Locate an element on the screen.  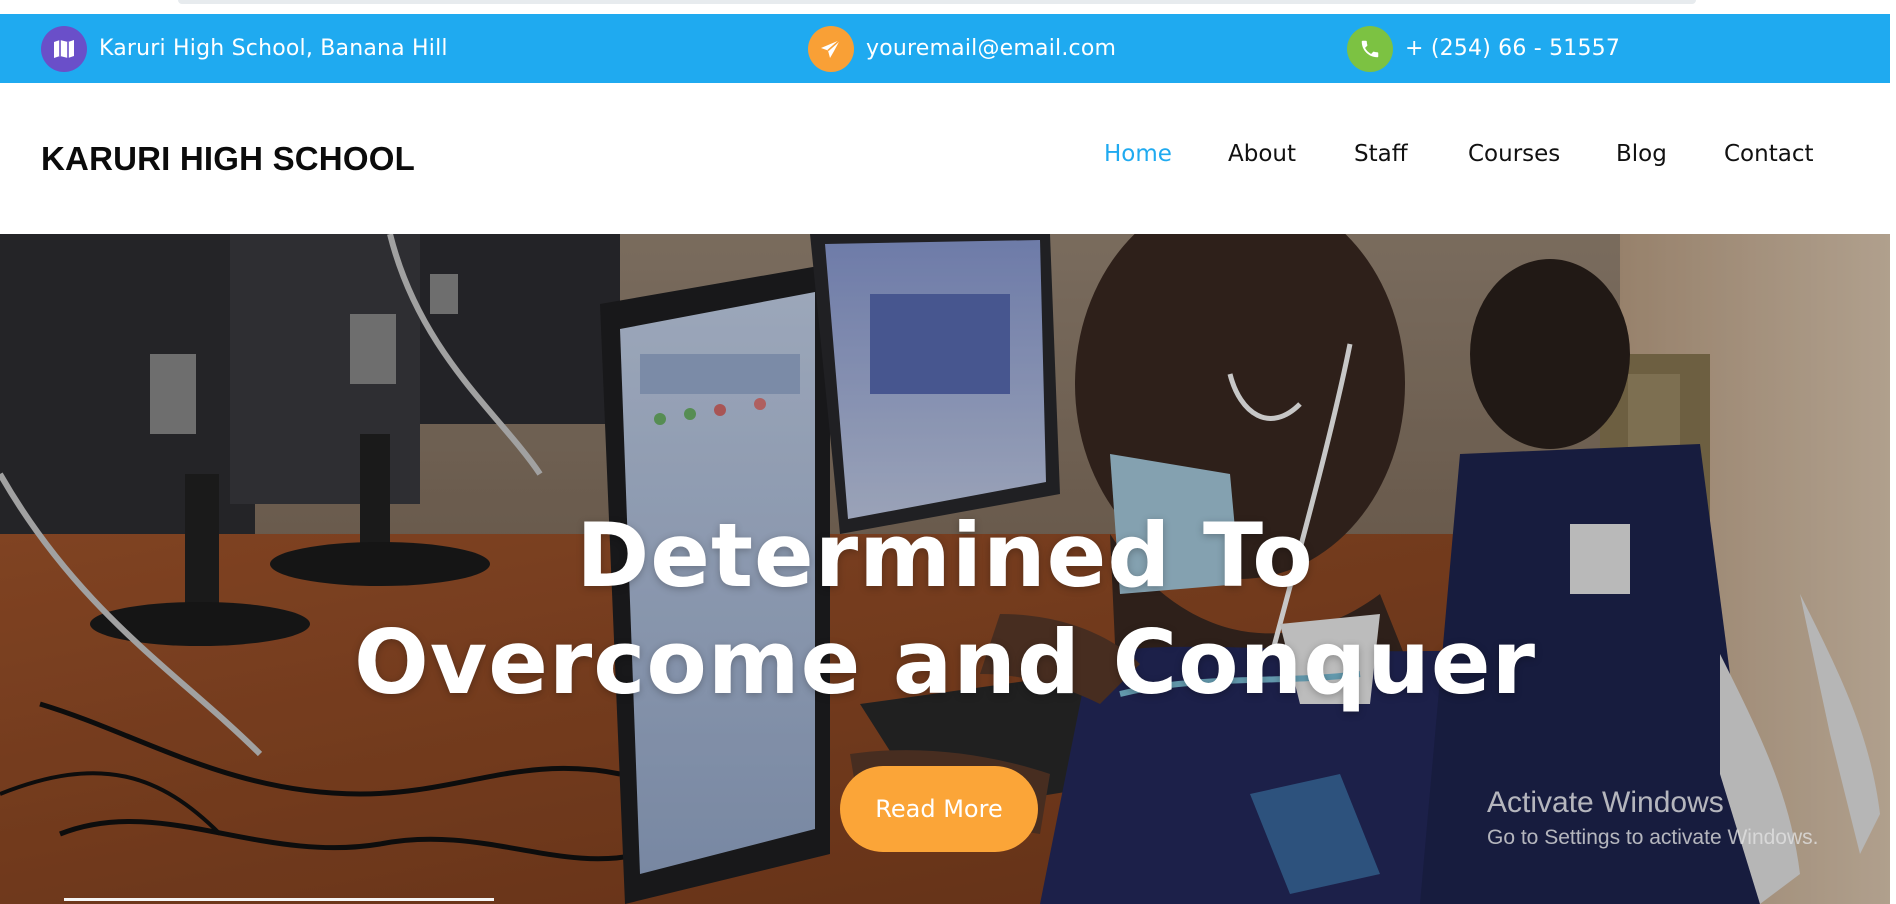
paper-plane-icon is located at coordinates (831, 48).